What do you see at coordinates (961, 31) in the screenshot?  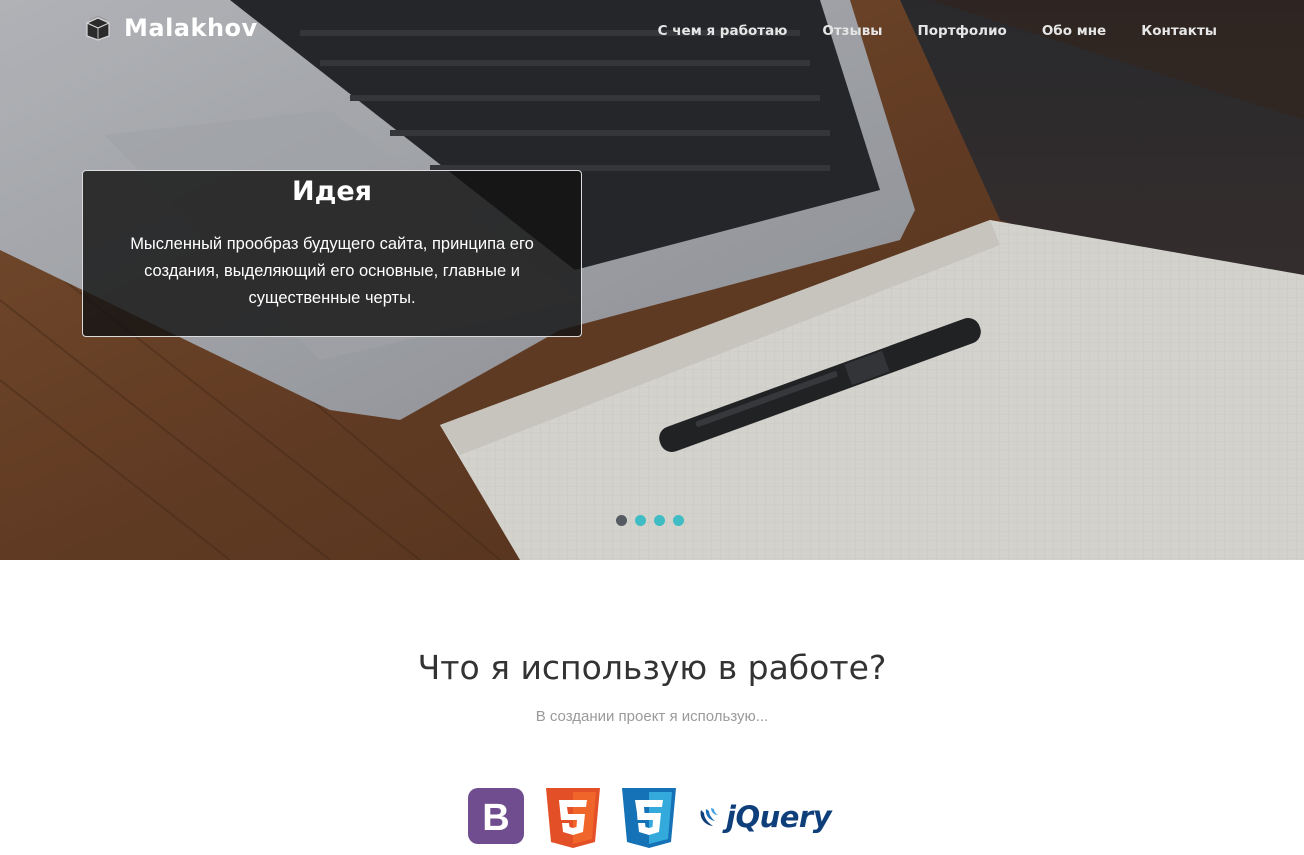 I see `nav-item-portfolio: Портфолио` at bounding box center [961, 31].